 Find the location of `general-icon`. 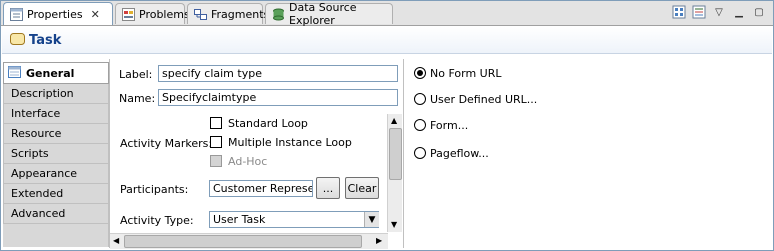

general-icon is located at coordinates (14, 73).